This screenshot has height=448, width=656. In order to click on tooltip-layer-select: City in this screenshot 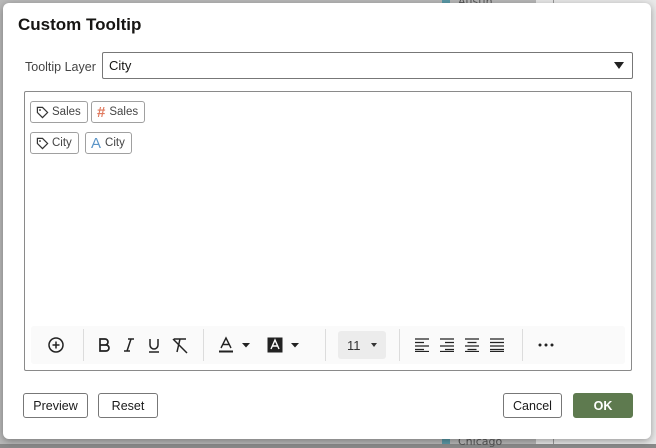, I will do `click(367, 65)`.